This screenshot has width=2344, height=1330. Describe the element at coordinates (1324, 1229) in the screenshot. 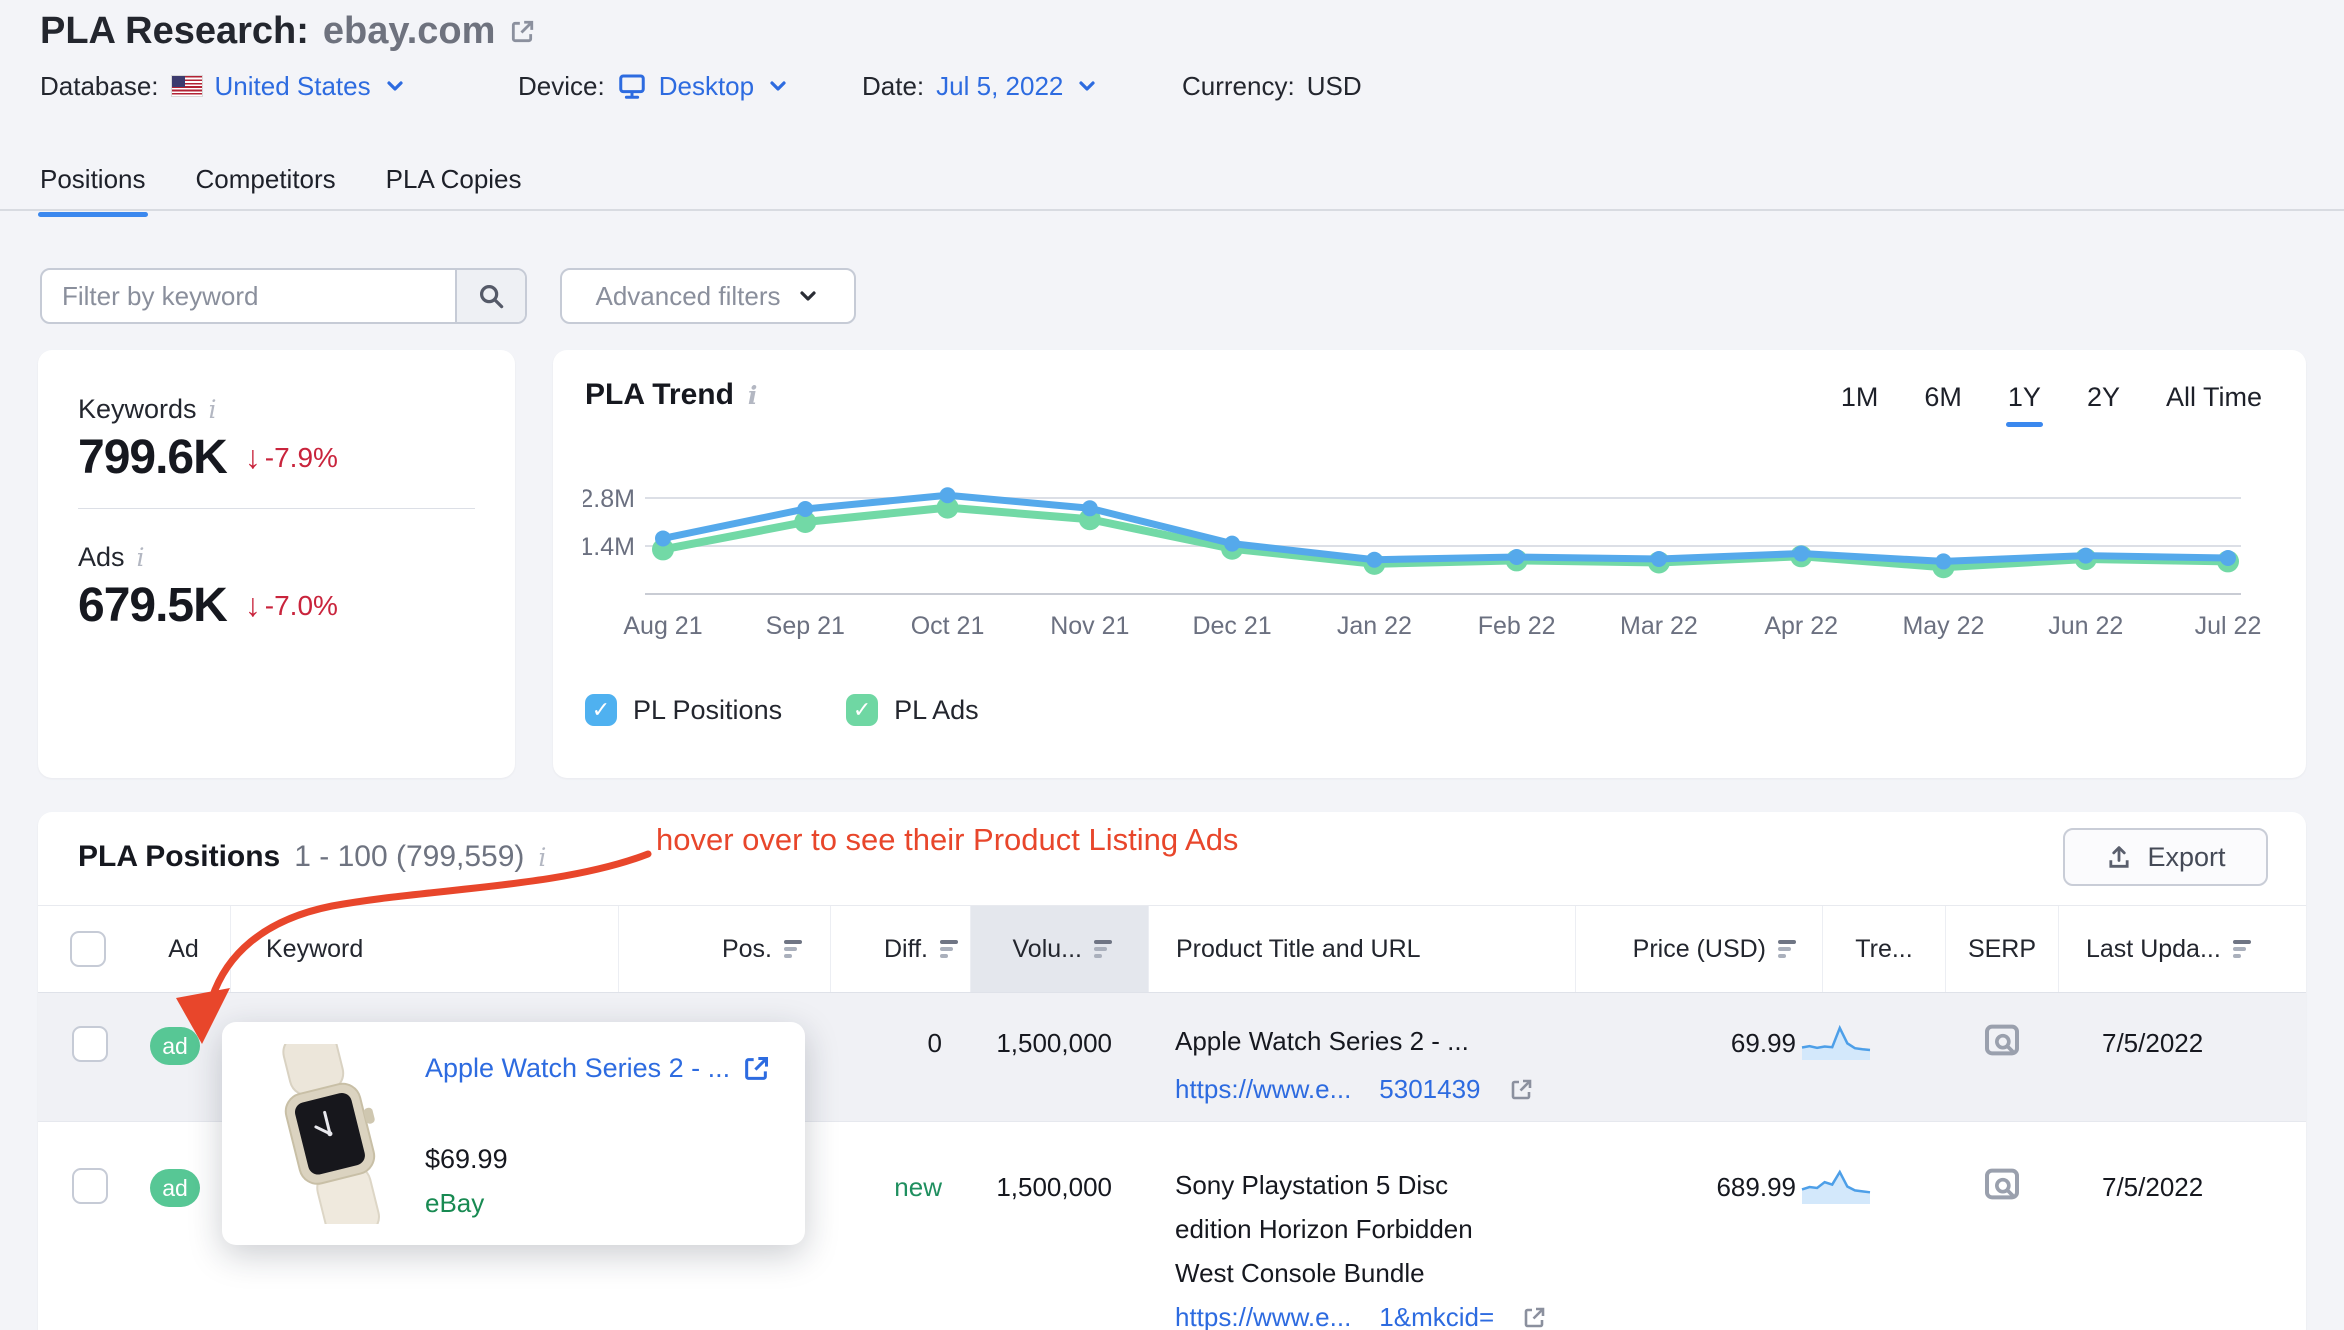

I see `product-title-cell: edition Horizon Forbidden` at that location.